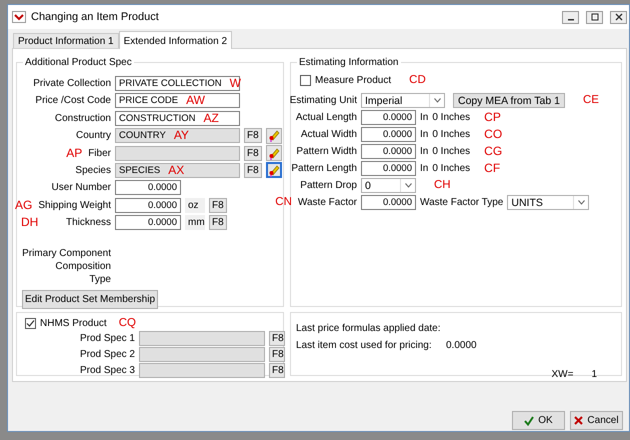  I want to click on field-label: Actual Width, so click(328, 134).